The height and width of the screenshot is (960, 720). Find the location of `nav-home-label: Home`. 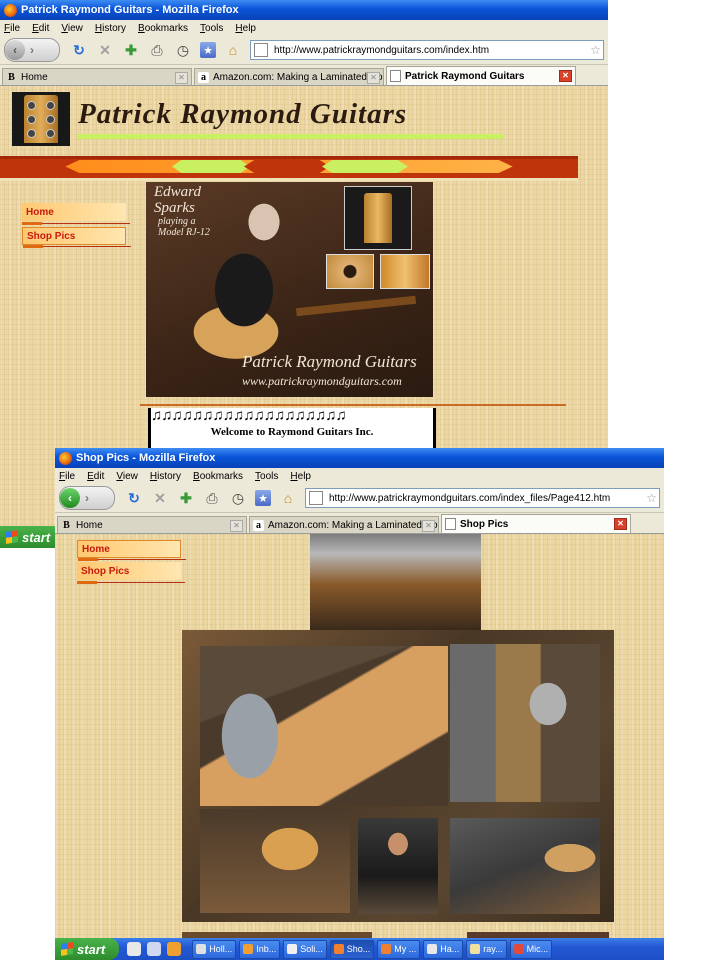

nav-home-label: Home is located at coordinates (40, 212).